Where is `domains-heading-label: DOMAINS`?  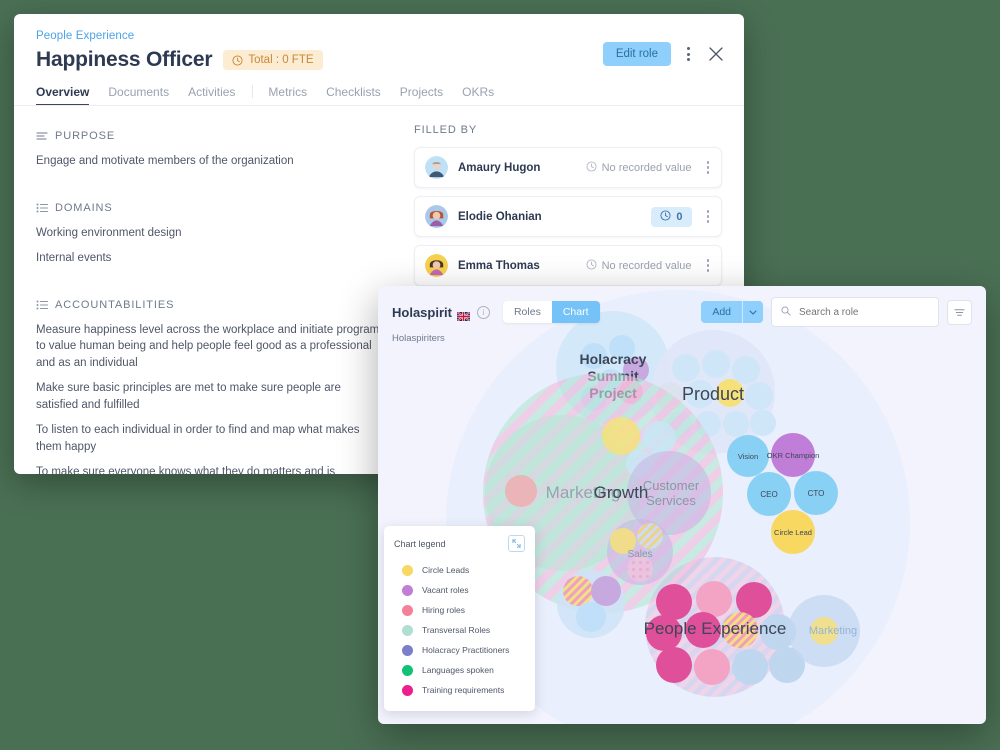
domains-heading-label: DOMAINS is located at coordinates (84, 207).